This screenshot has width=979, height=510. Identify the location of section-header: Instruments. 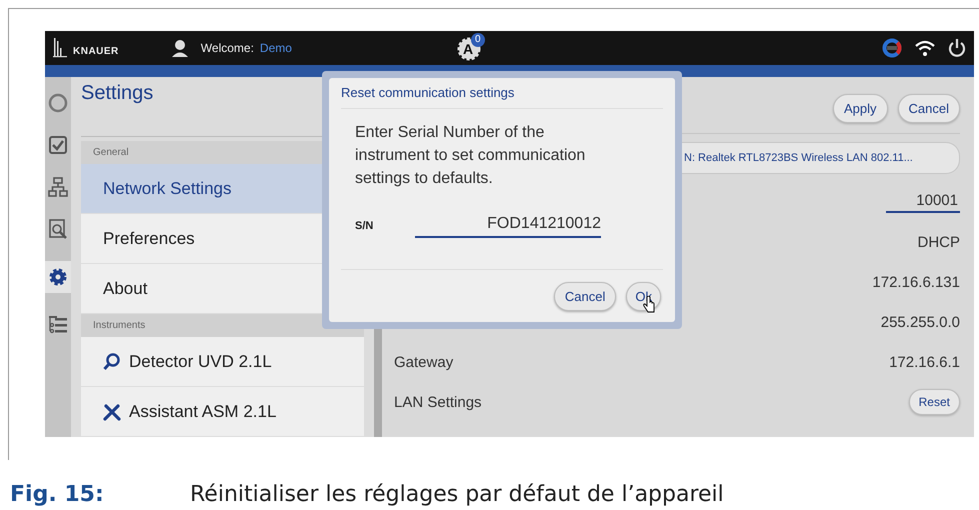
(222, 325).